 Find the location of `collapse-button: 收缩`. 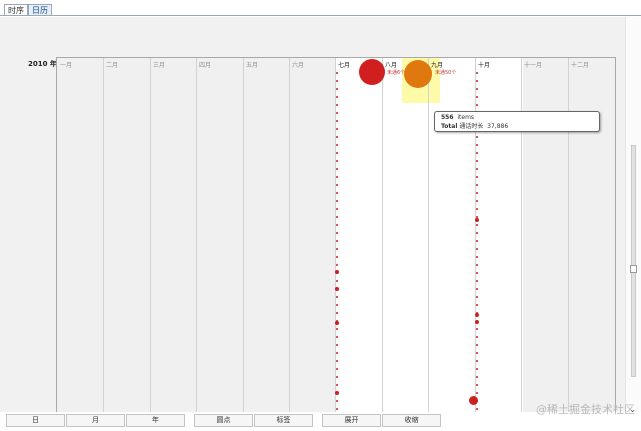

collapse-button: 收缩 is located at coordinates (411, 420).